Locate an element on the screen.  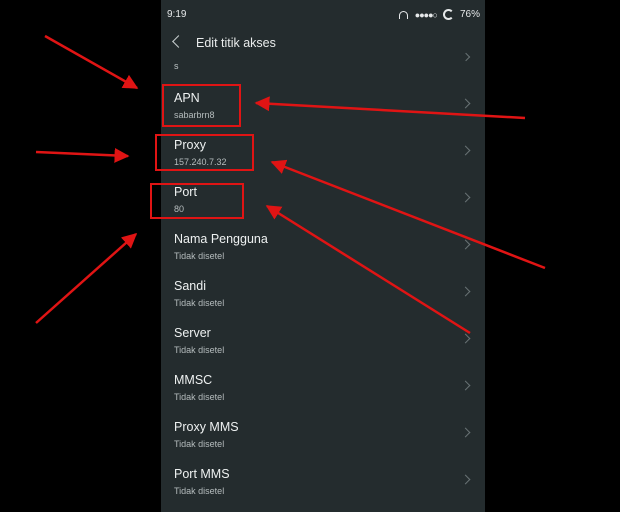
setting-value: sabarbrn8 is located at coordinates (194, 115).